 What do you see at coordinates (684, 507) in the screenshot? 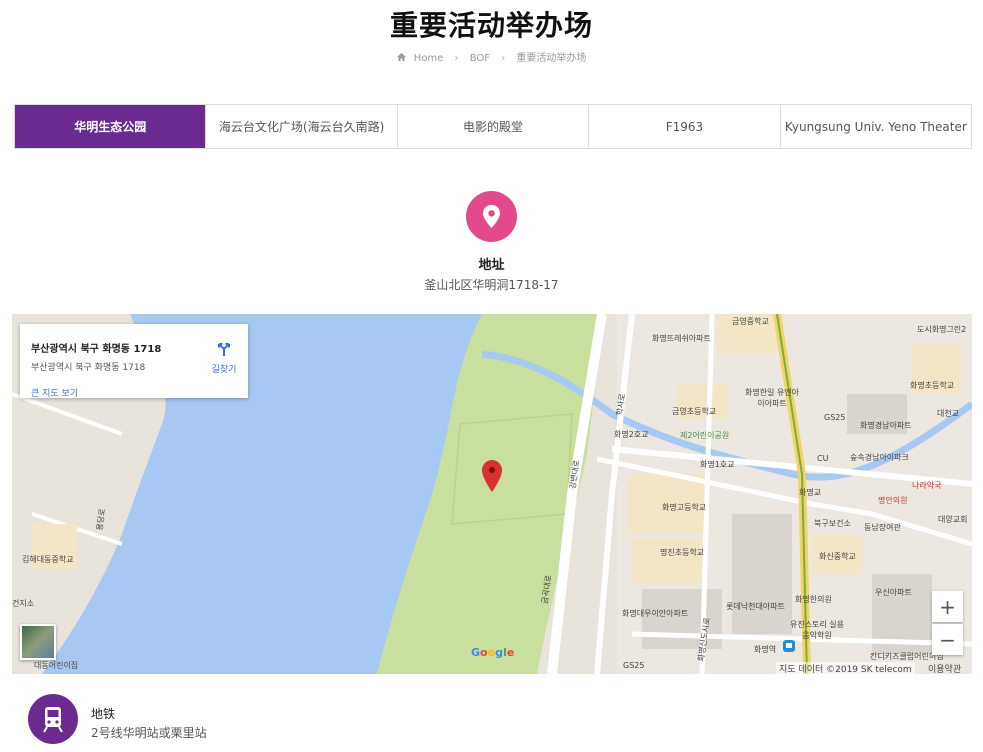
I see `map-label: 화명고등학교` at bounding box center [684, 507].